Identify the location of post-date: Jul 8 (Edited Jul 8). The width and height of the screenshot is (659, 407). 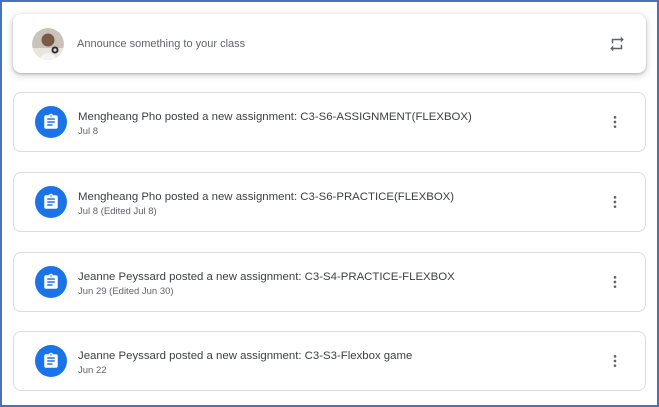
(117, 211).